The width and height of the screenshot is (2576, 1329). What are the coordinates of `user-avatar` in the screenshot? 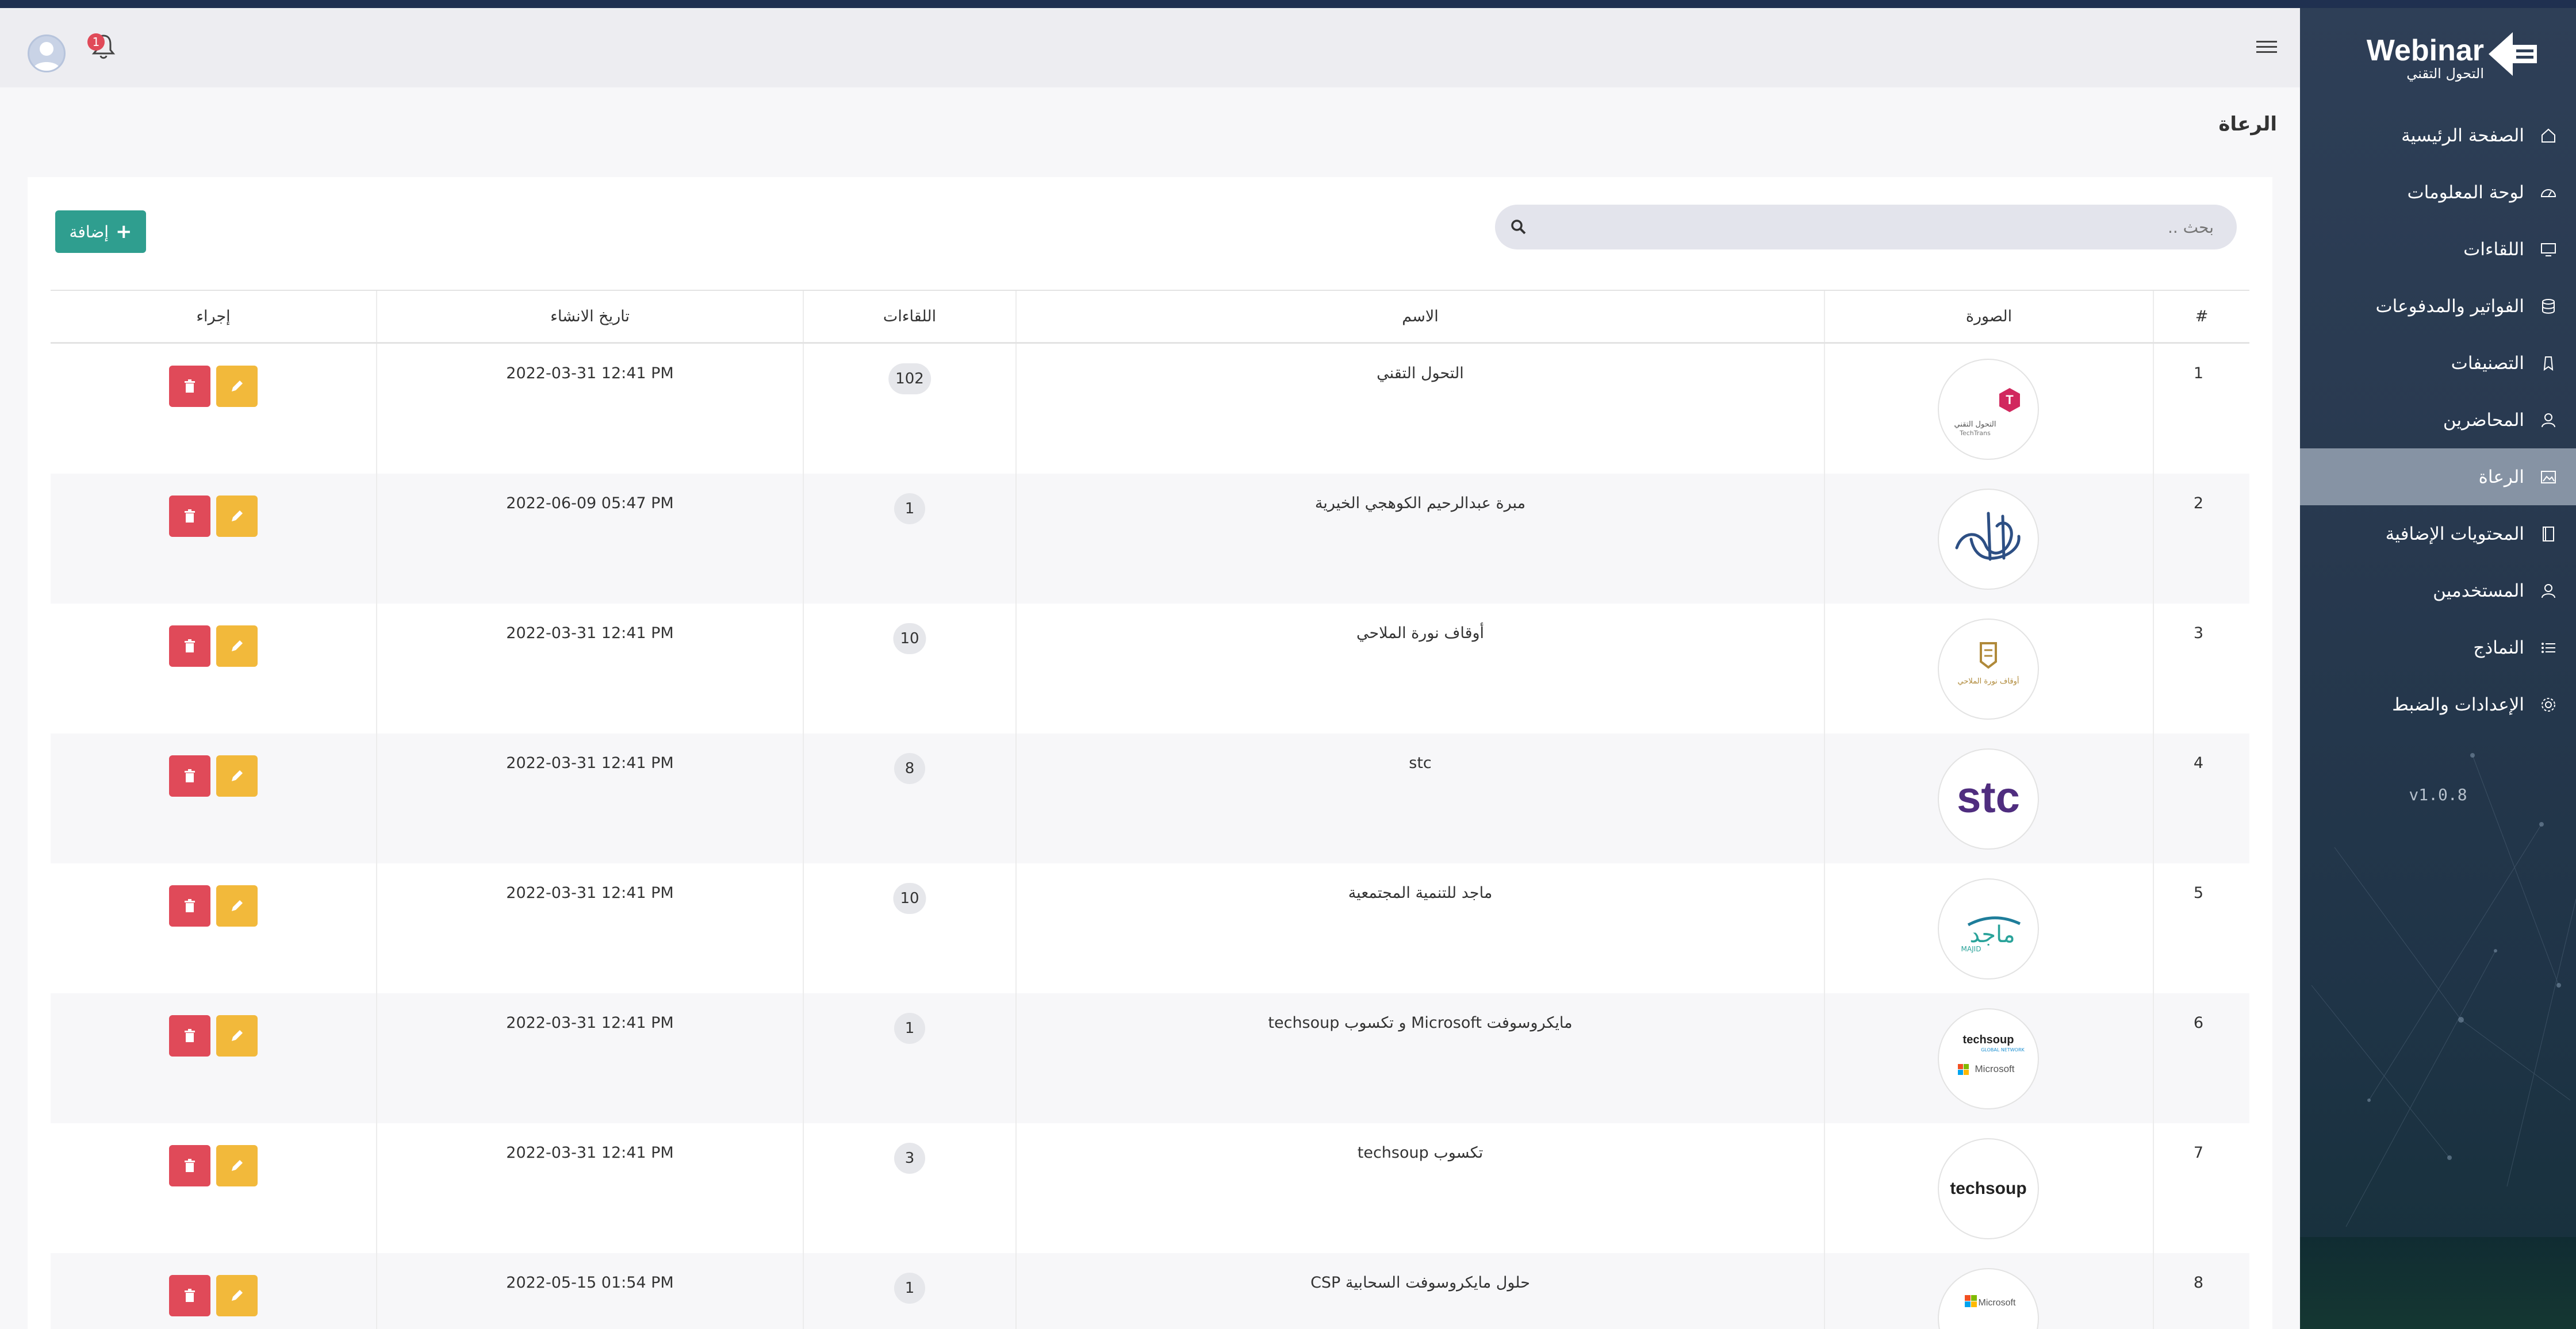 It's located at (47, 53).